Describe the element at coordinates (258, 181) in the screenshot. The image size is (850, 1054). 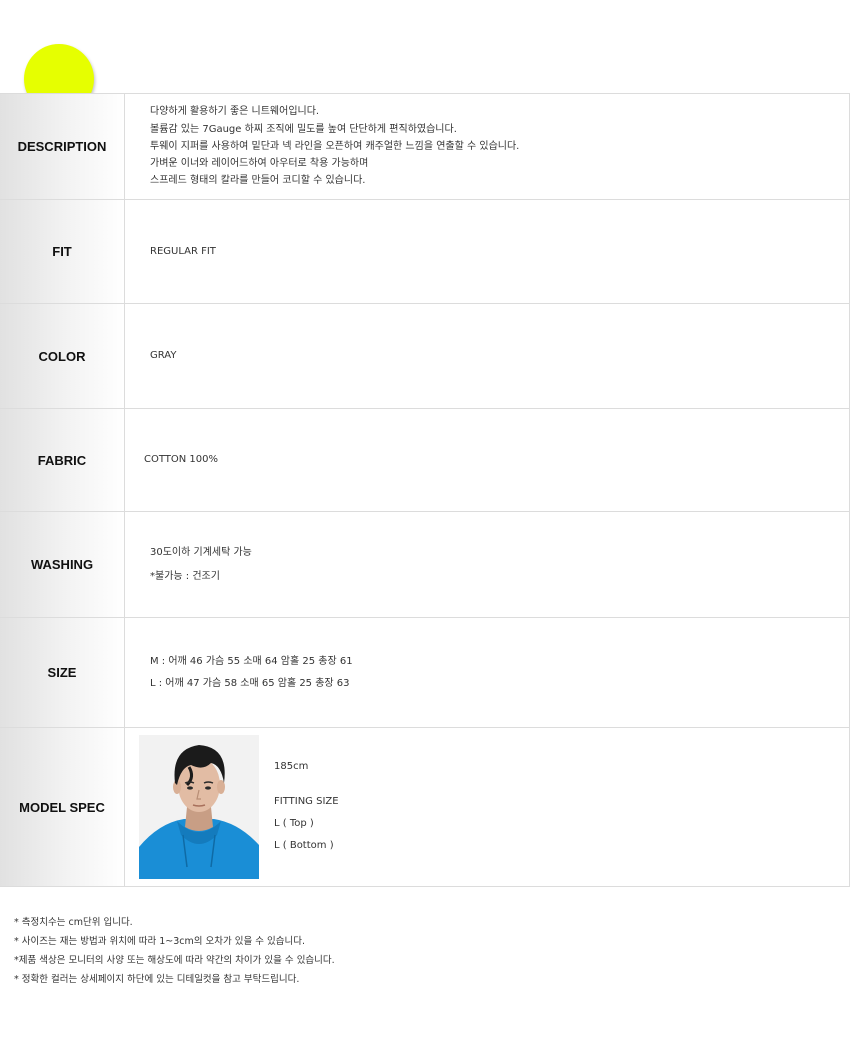
I see `description-line: 스프레드 형태의 칼라를 만들어 코디할 수 있습니다.` at that location.